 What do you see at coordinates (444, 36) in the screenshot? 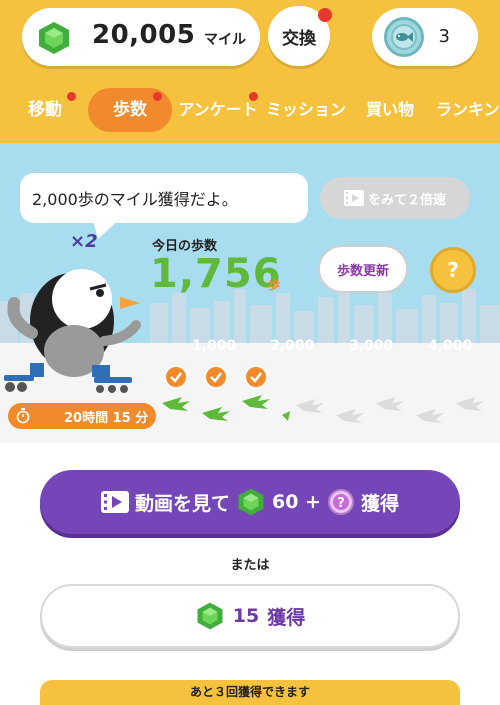
I see `coin-count: 3` at bounding box center [444, 36].